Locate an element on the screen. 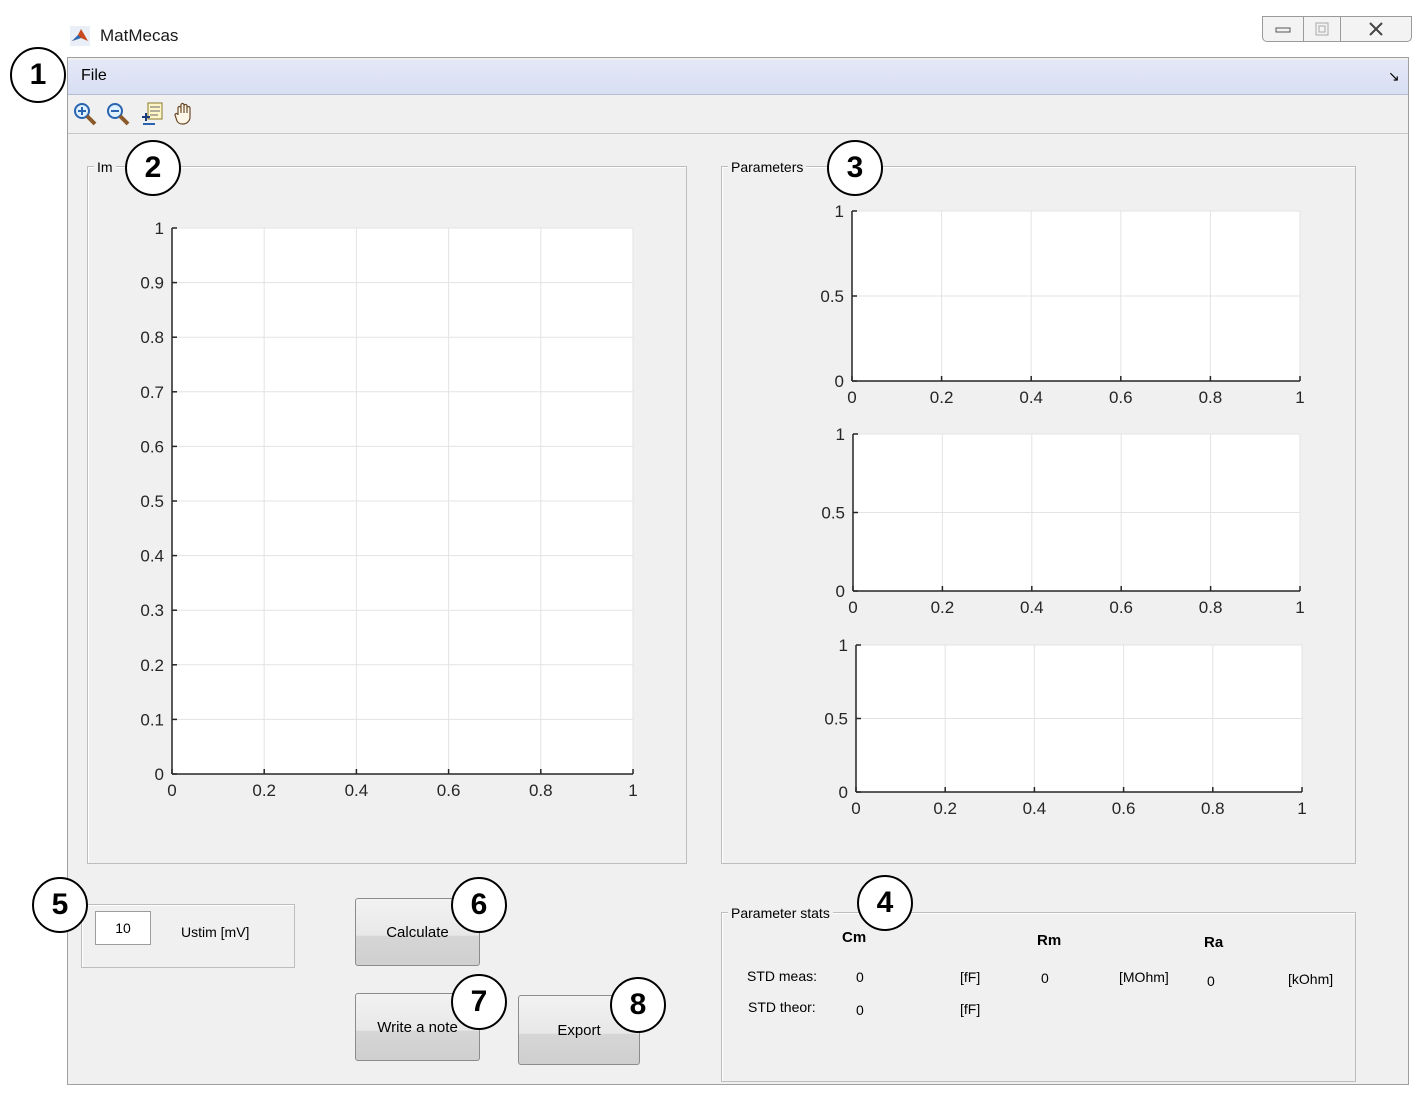 The width and height of the screenshot is (1425, 1106). std-meas-rm-unit: [MOhm] is located at coordinates (1144, 977).